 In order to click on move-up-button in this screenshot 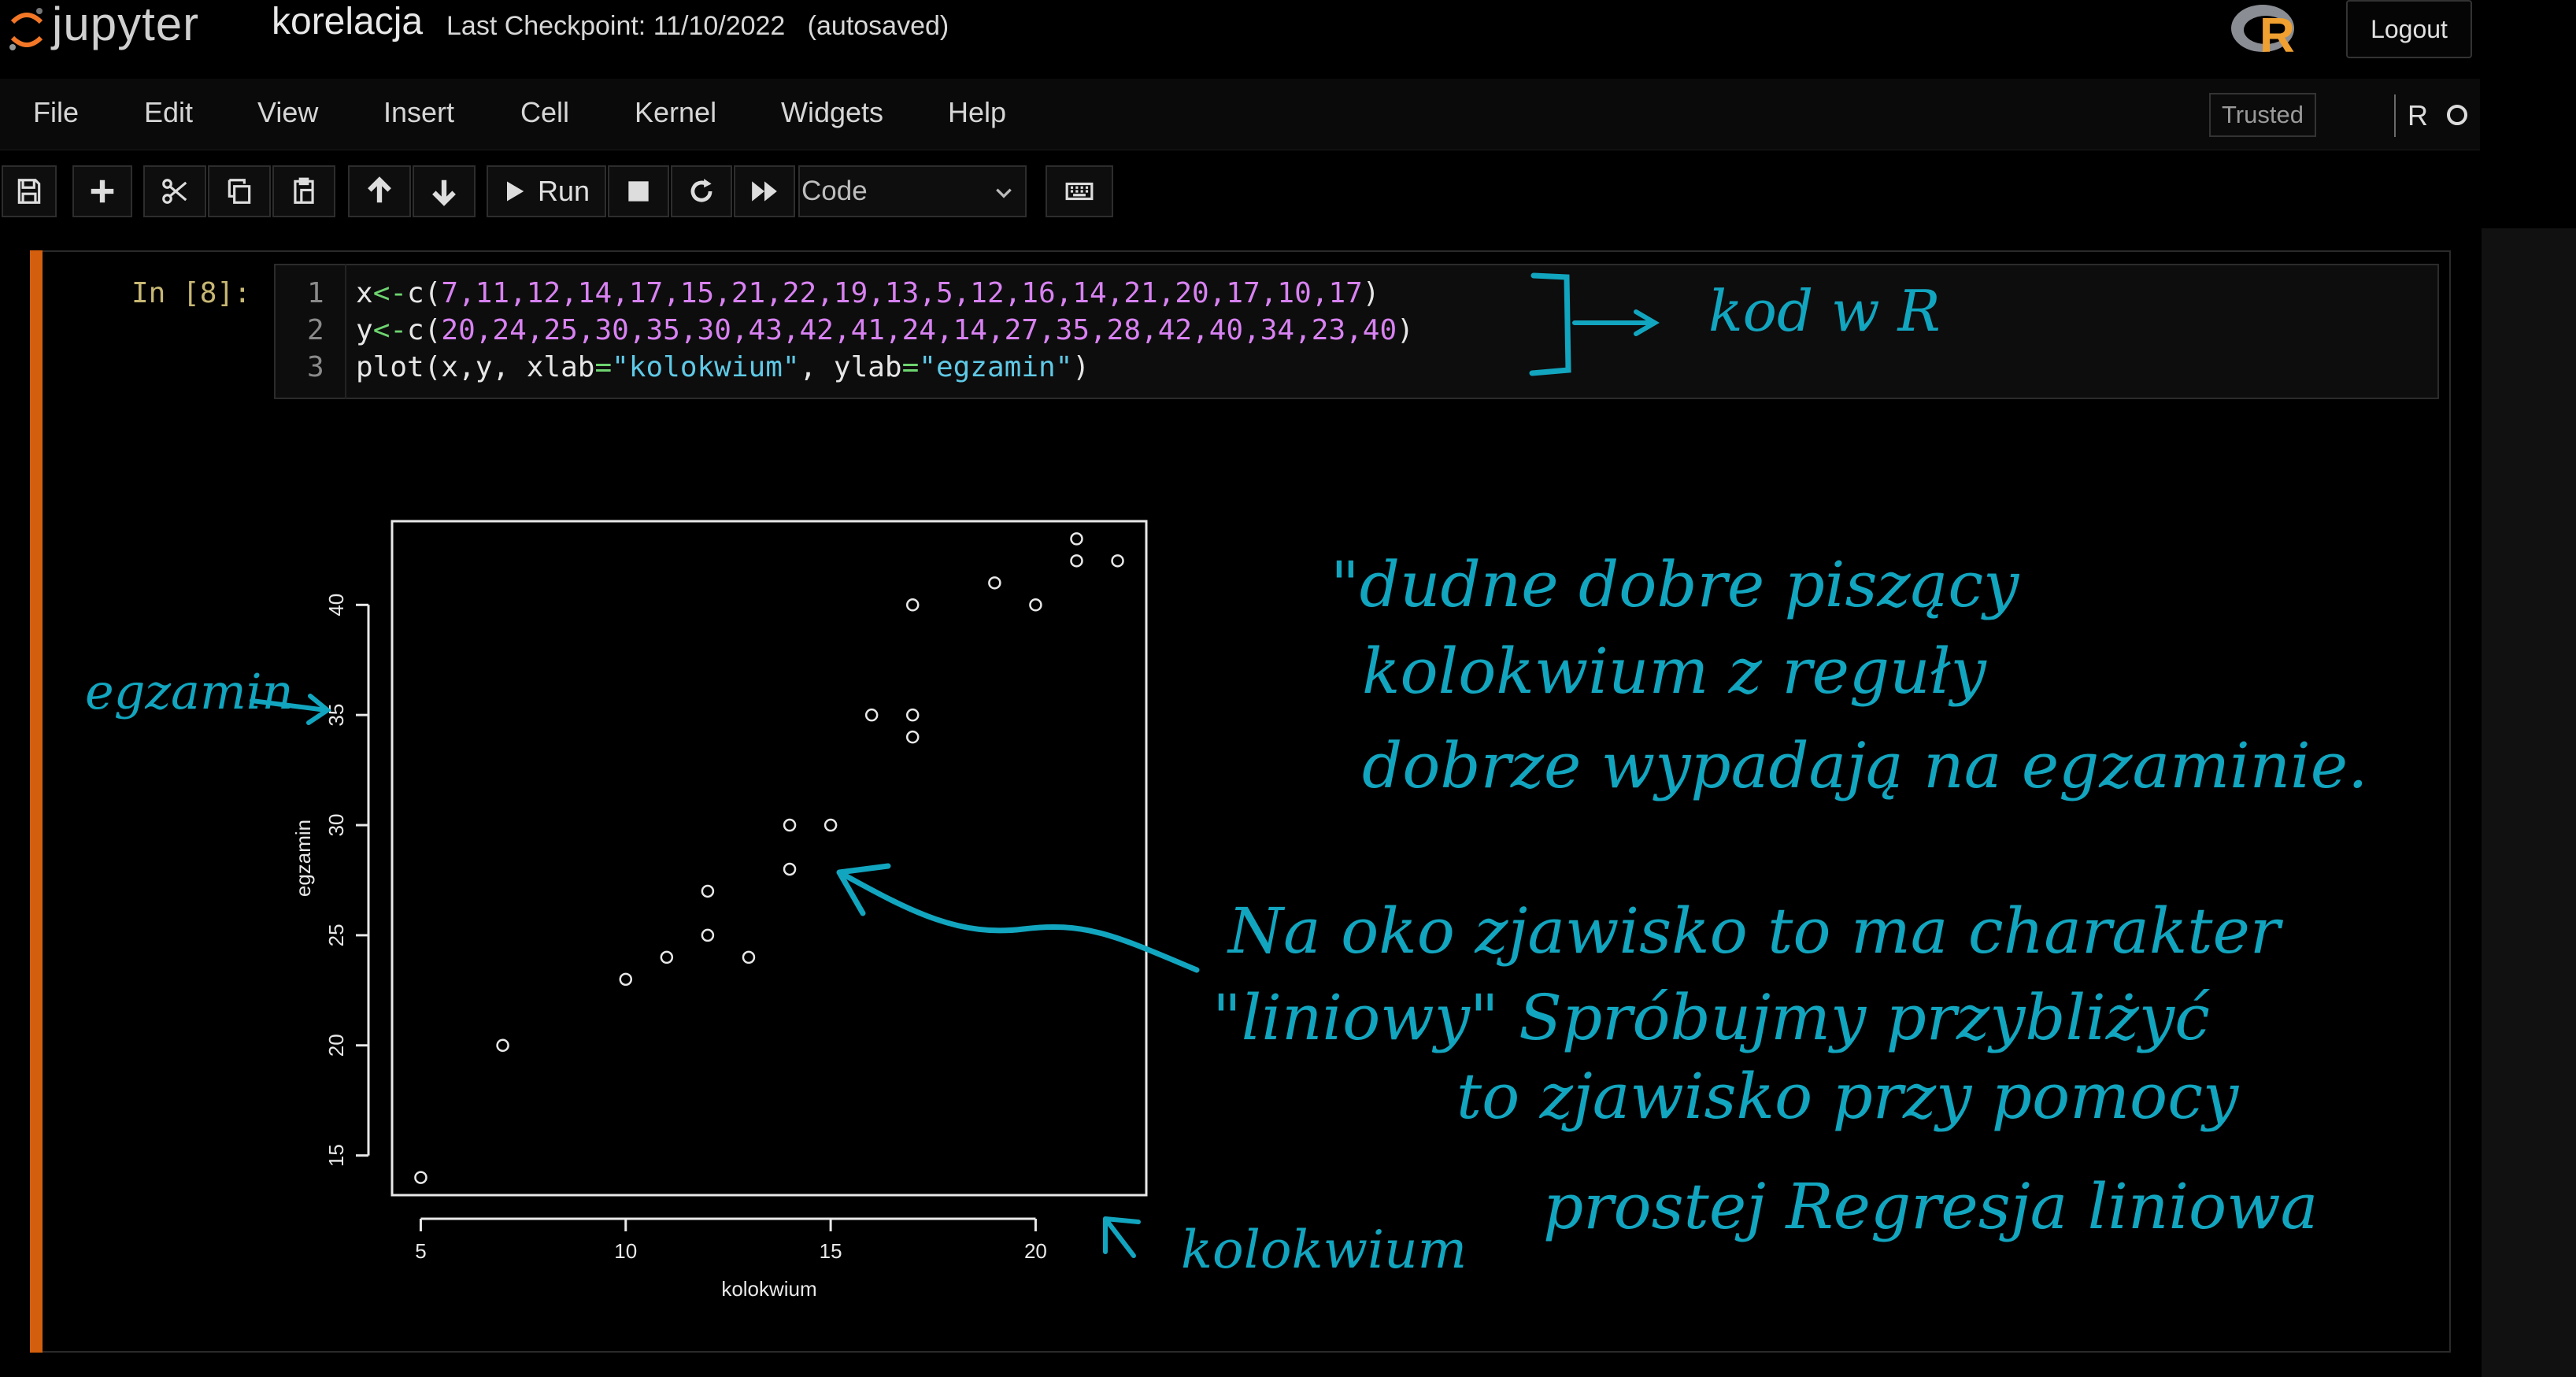, I will do `click(379, 191)`.